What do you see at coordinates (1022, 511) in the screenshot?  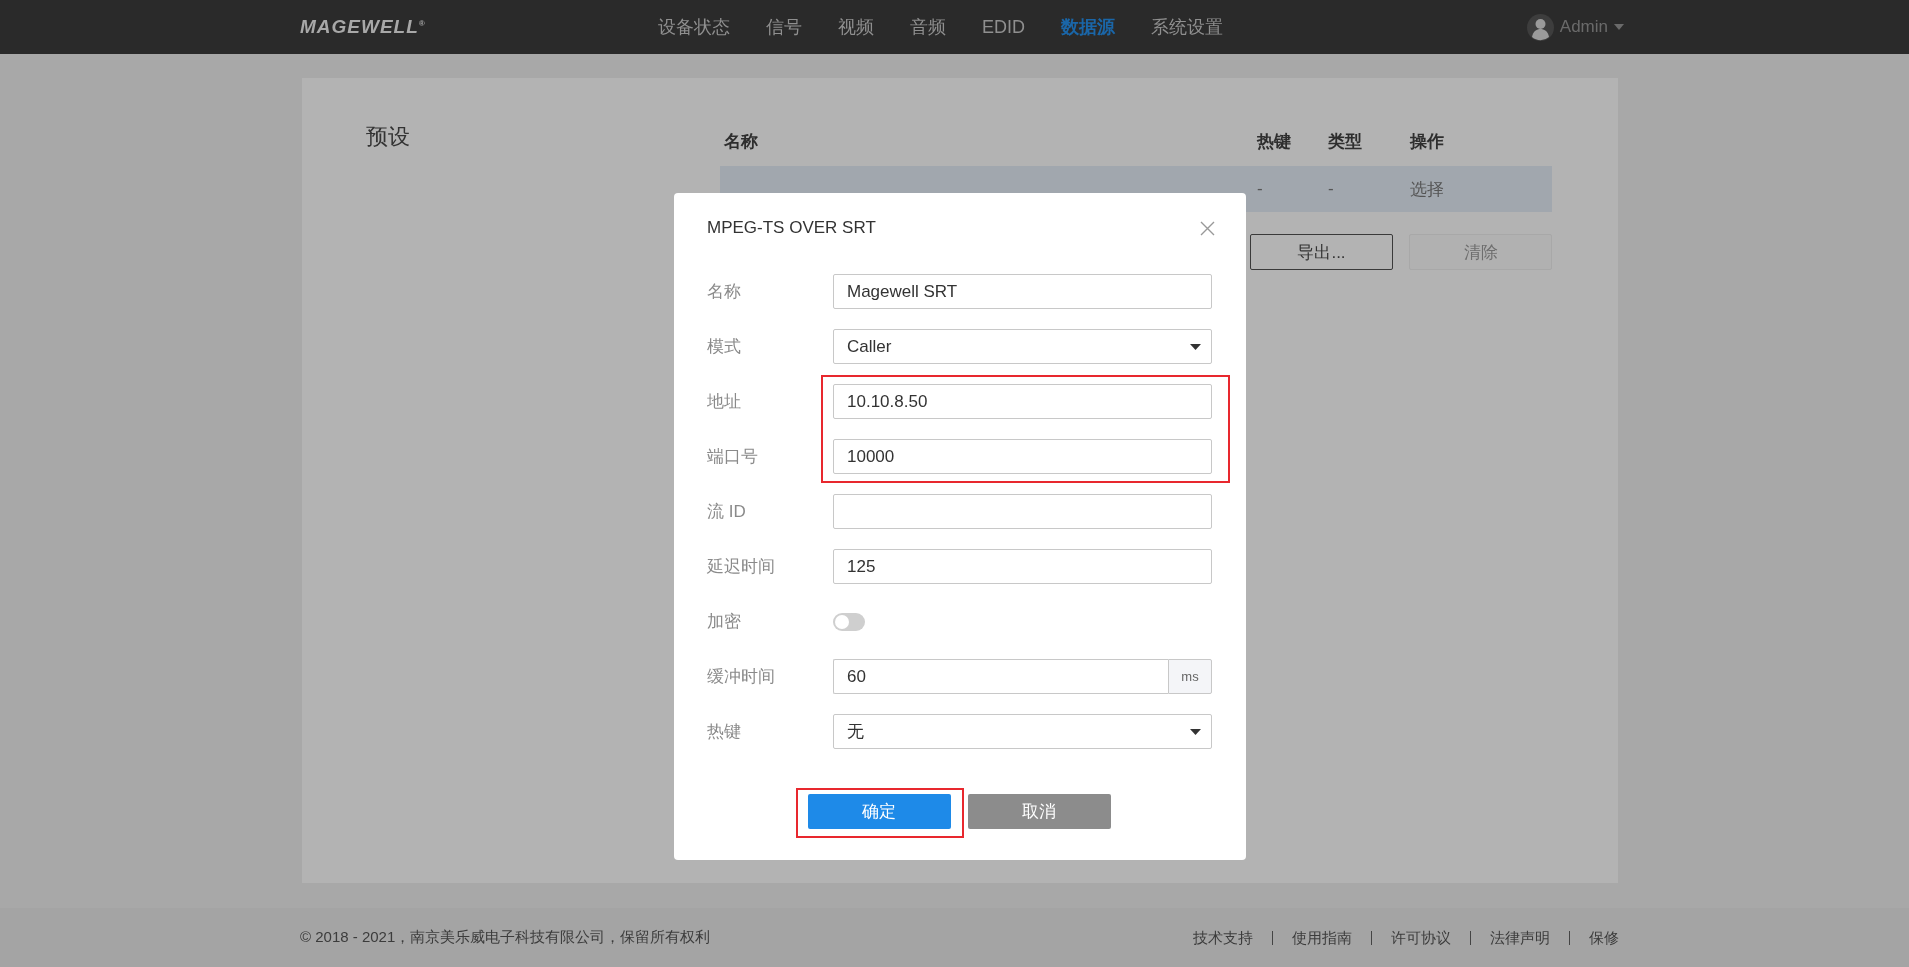 I see `input-field` at bounding box center [1022, 511].